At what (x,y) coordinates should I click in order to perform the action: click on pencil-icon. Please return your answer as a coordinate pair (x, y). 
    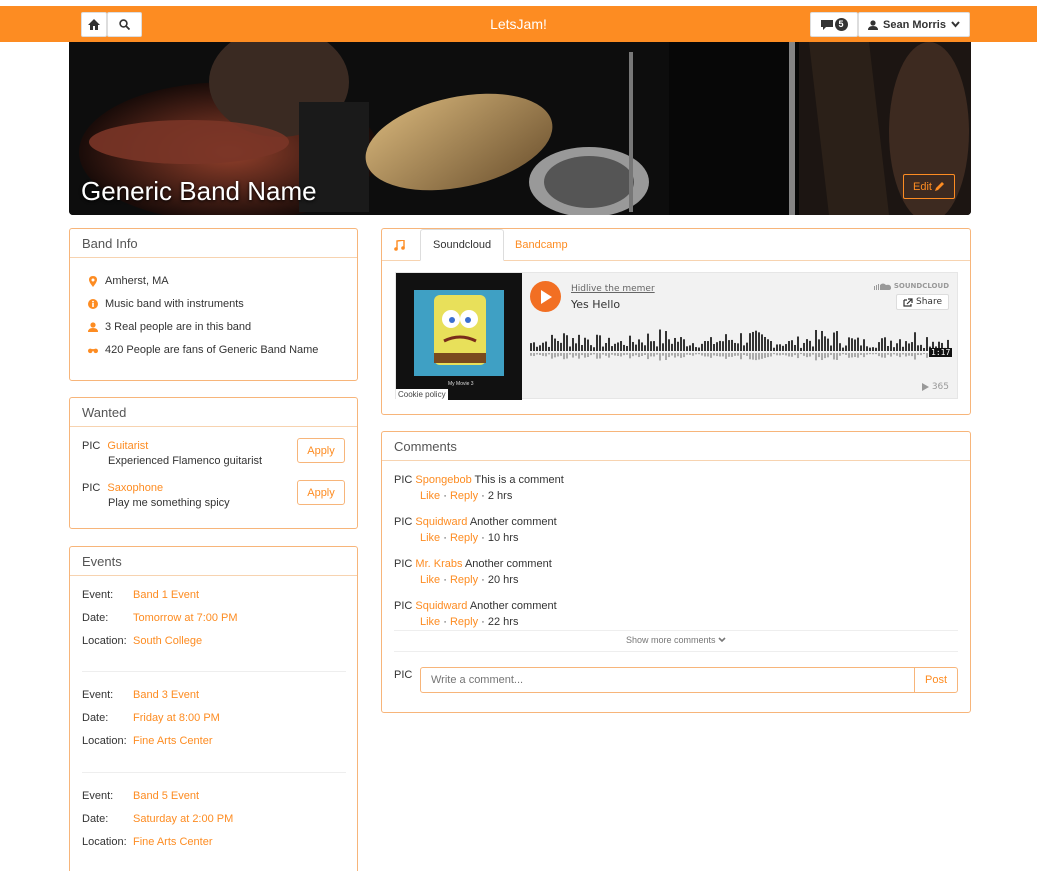
    Looking at the image, I should click on (939, 186).